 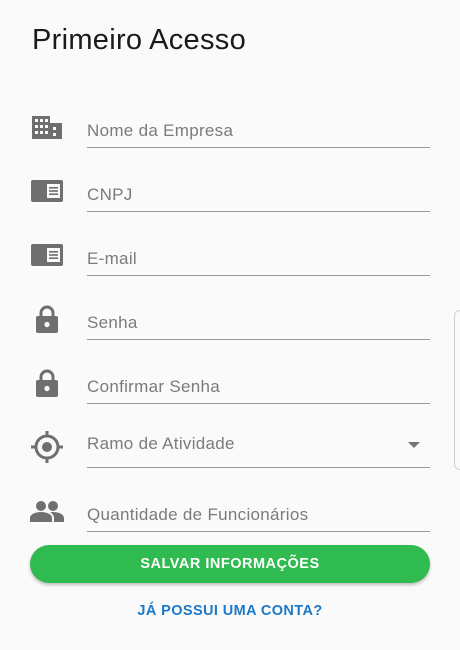 I want to click on activity-select: Ramo de Atividade, so click(x=258, y=444).